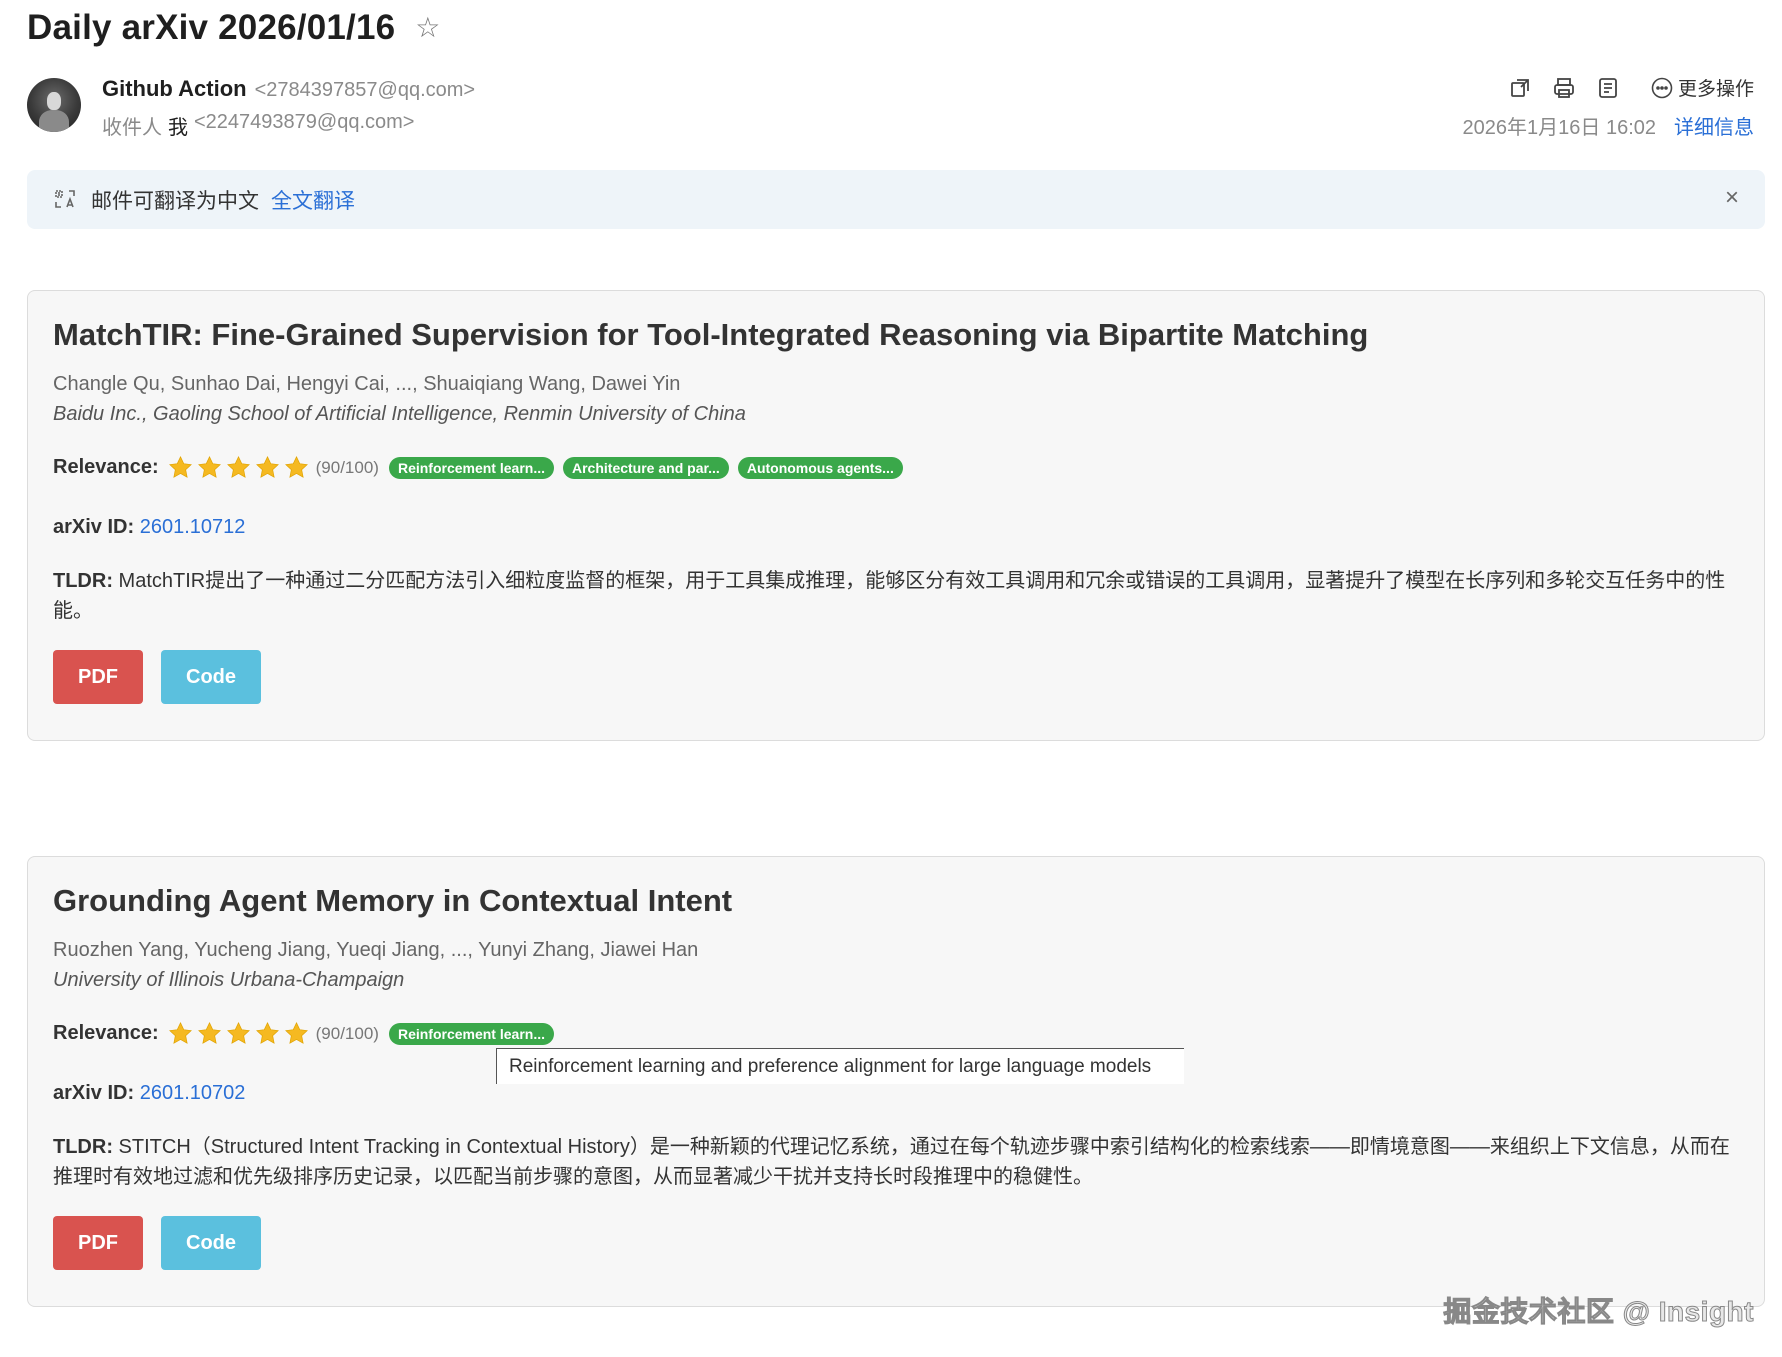 The width and height of the screenshot is (1782, 1357). I want to click on arxiv-row: arXiv ID: 2601.10712, so click(149, 527).